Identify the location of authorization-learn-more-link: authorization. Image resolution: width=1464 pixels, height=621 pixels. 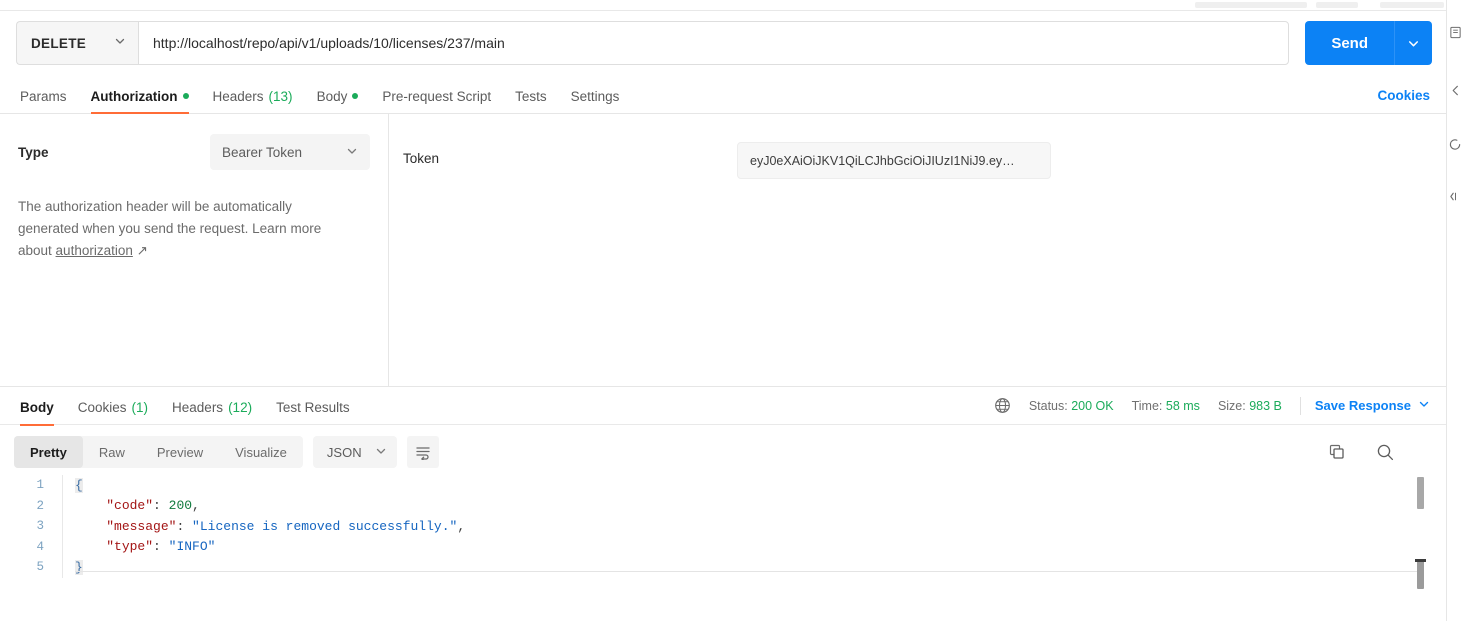
(94, 250).